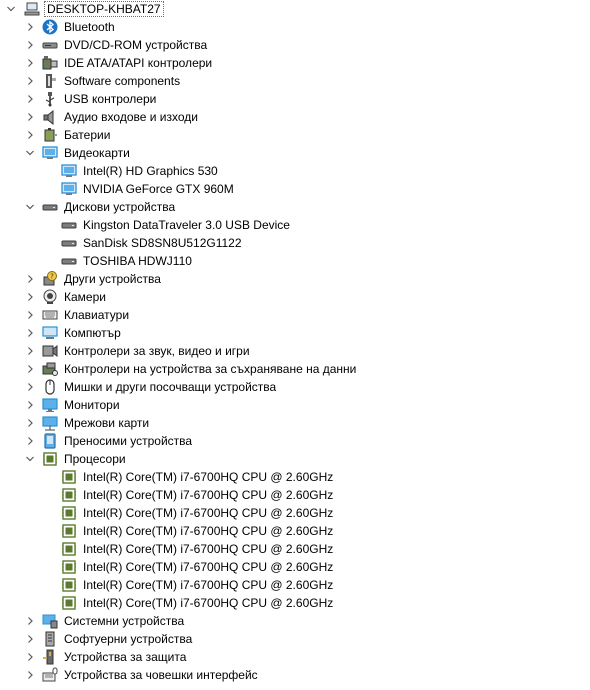  I want to click on tree-category: IDE ATA/ATAPI контролери, so click(295, 63).